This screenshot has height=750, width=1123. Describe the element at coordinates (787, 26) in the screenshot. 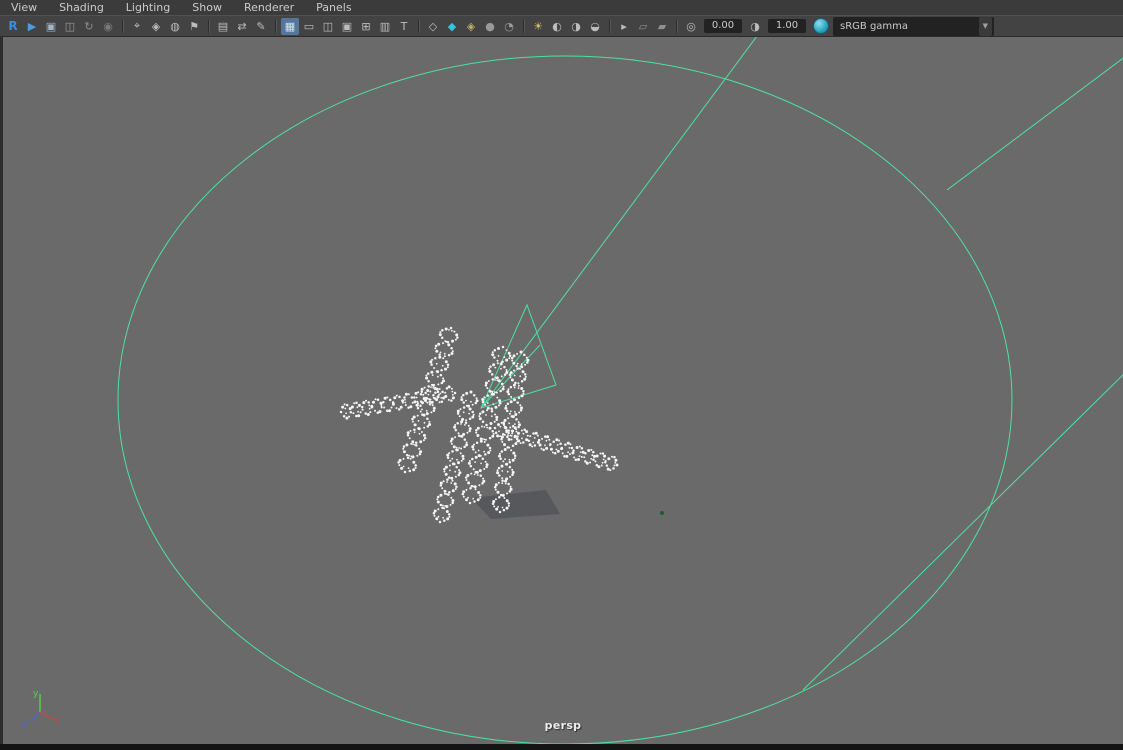

I see `gamma-field: 1.00` at that location.